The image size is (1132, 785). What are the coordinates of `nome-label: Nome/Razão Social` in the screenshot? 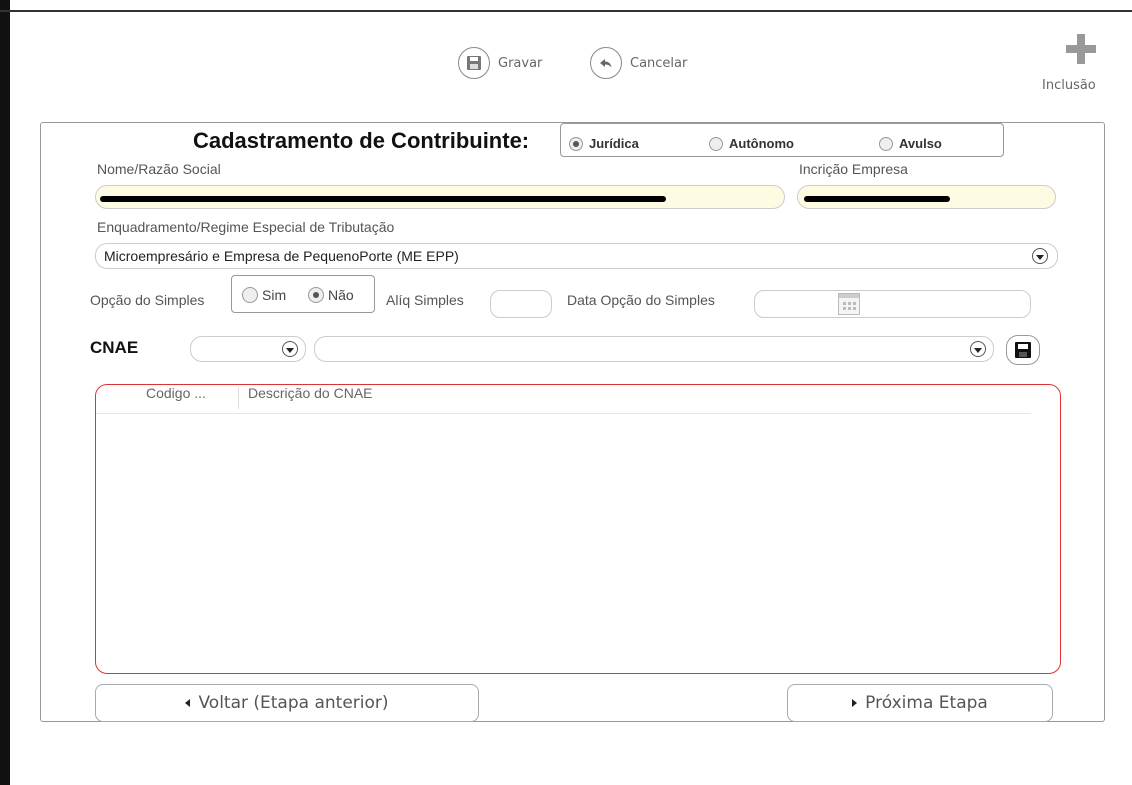 It's located at (159, 169).